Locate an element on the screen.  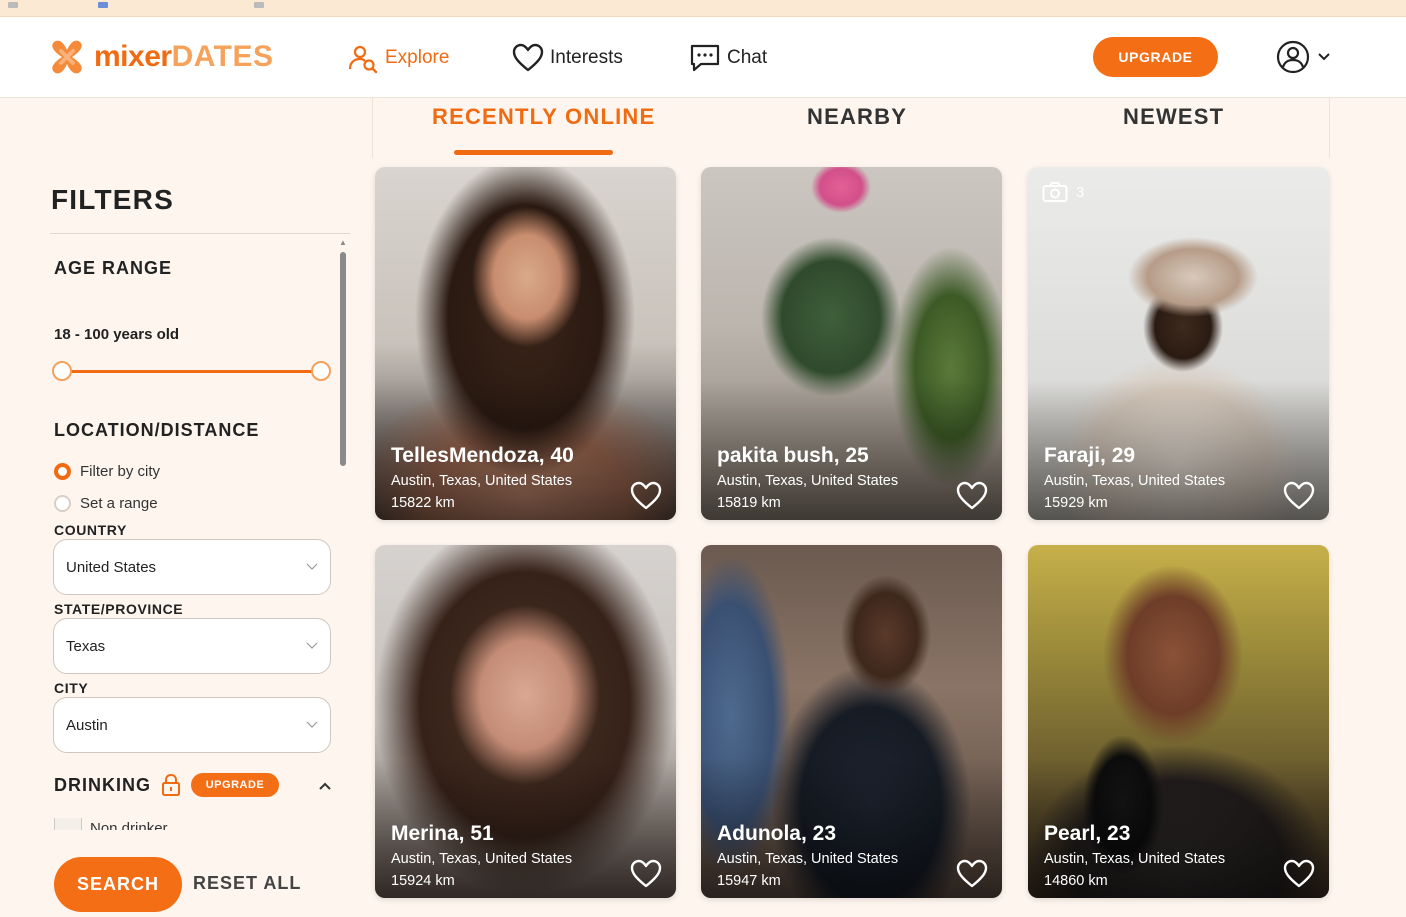
country-select: United States is located at coordinates (192, 567).